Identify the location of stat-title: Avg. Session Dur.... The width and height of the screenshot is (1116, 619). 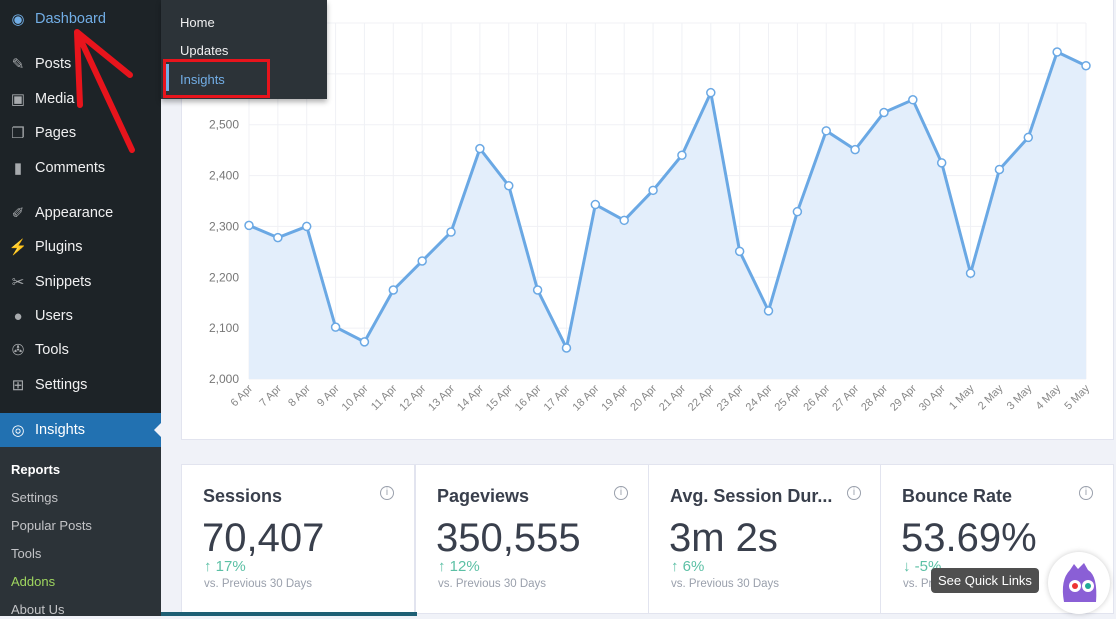
(751, 496).